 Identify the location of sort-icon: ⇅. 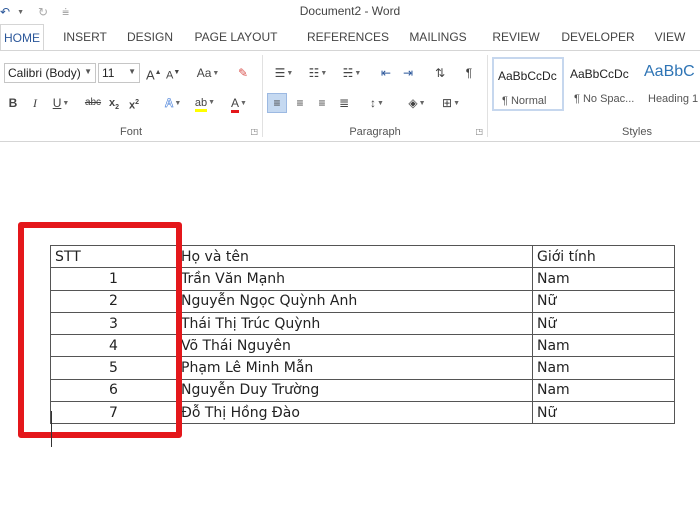
(440, 73).